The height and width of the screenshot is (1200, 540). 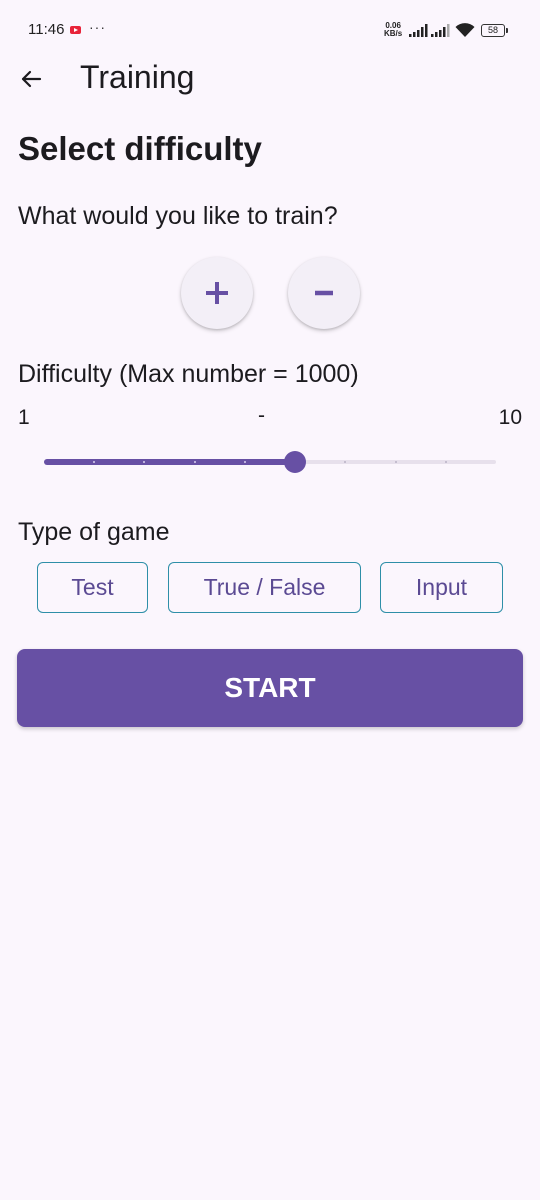 What do you see at coordinates (441, 587) in the screenshot?
I see `game-type-input-button: Input` at bounding box center [441, 587].